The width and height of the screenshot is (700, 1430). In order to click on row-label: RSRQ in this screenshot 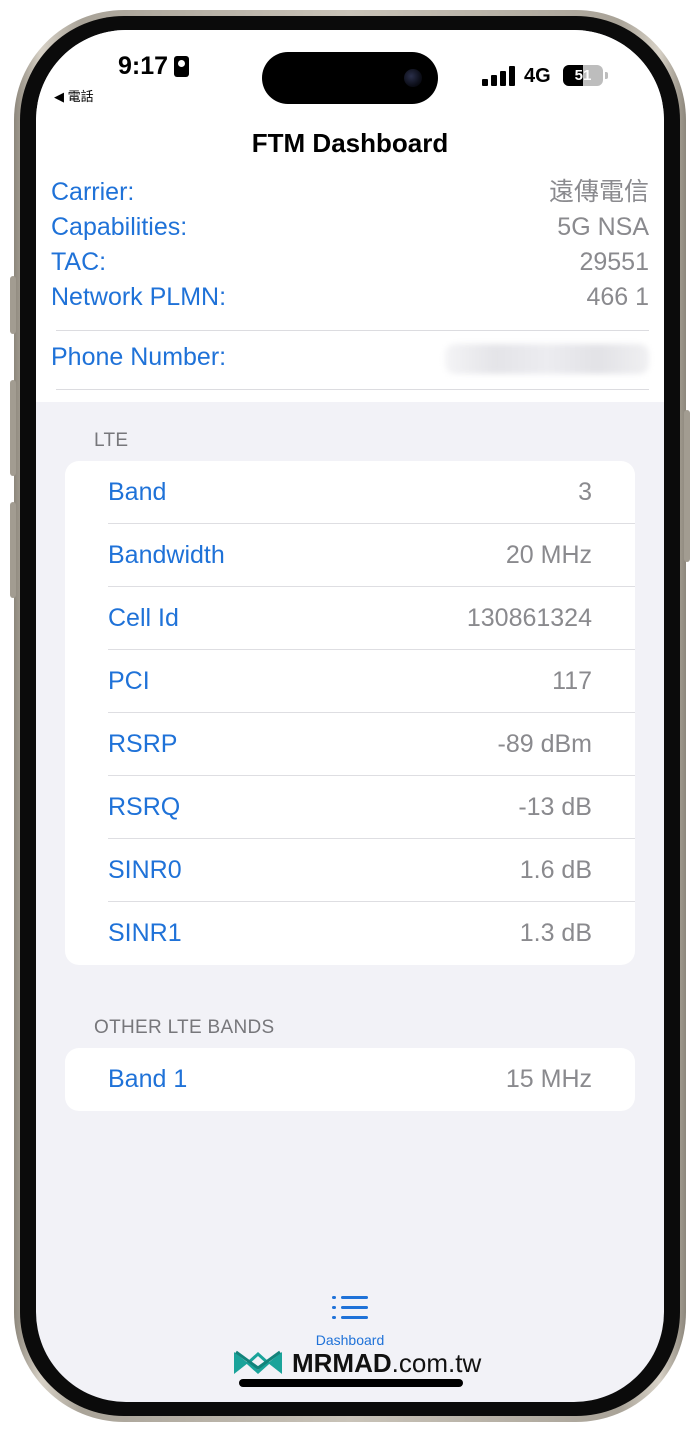, I will do `click(144, 807)`.